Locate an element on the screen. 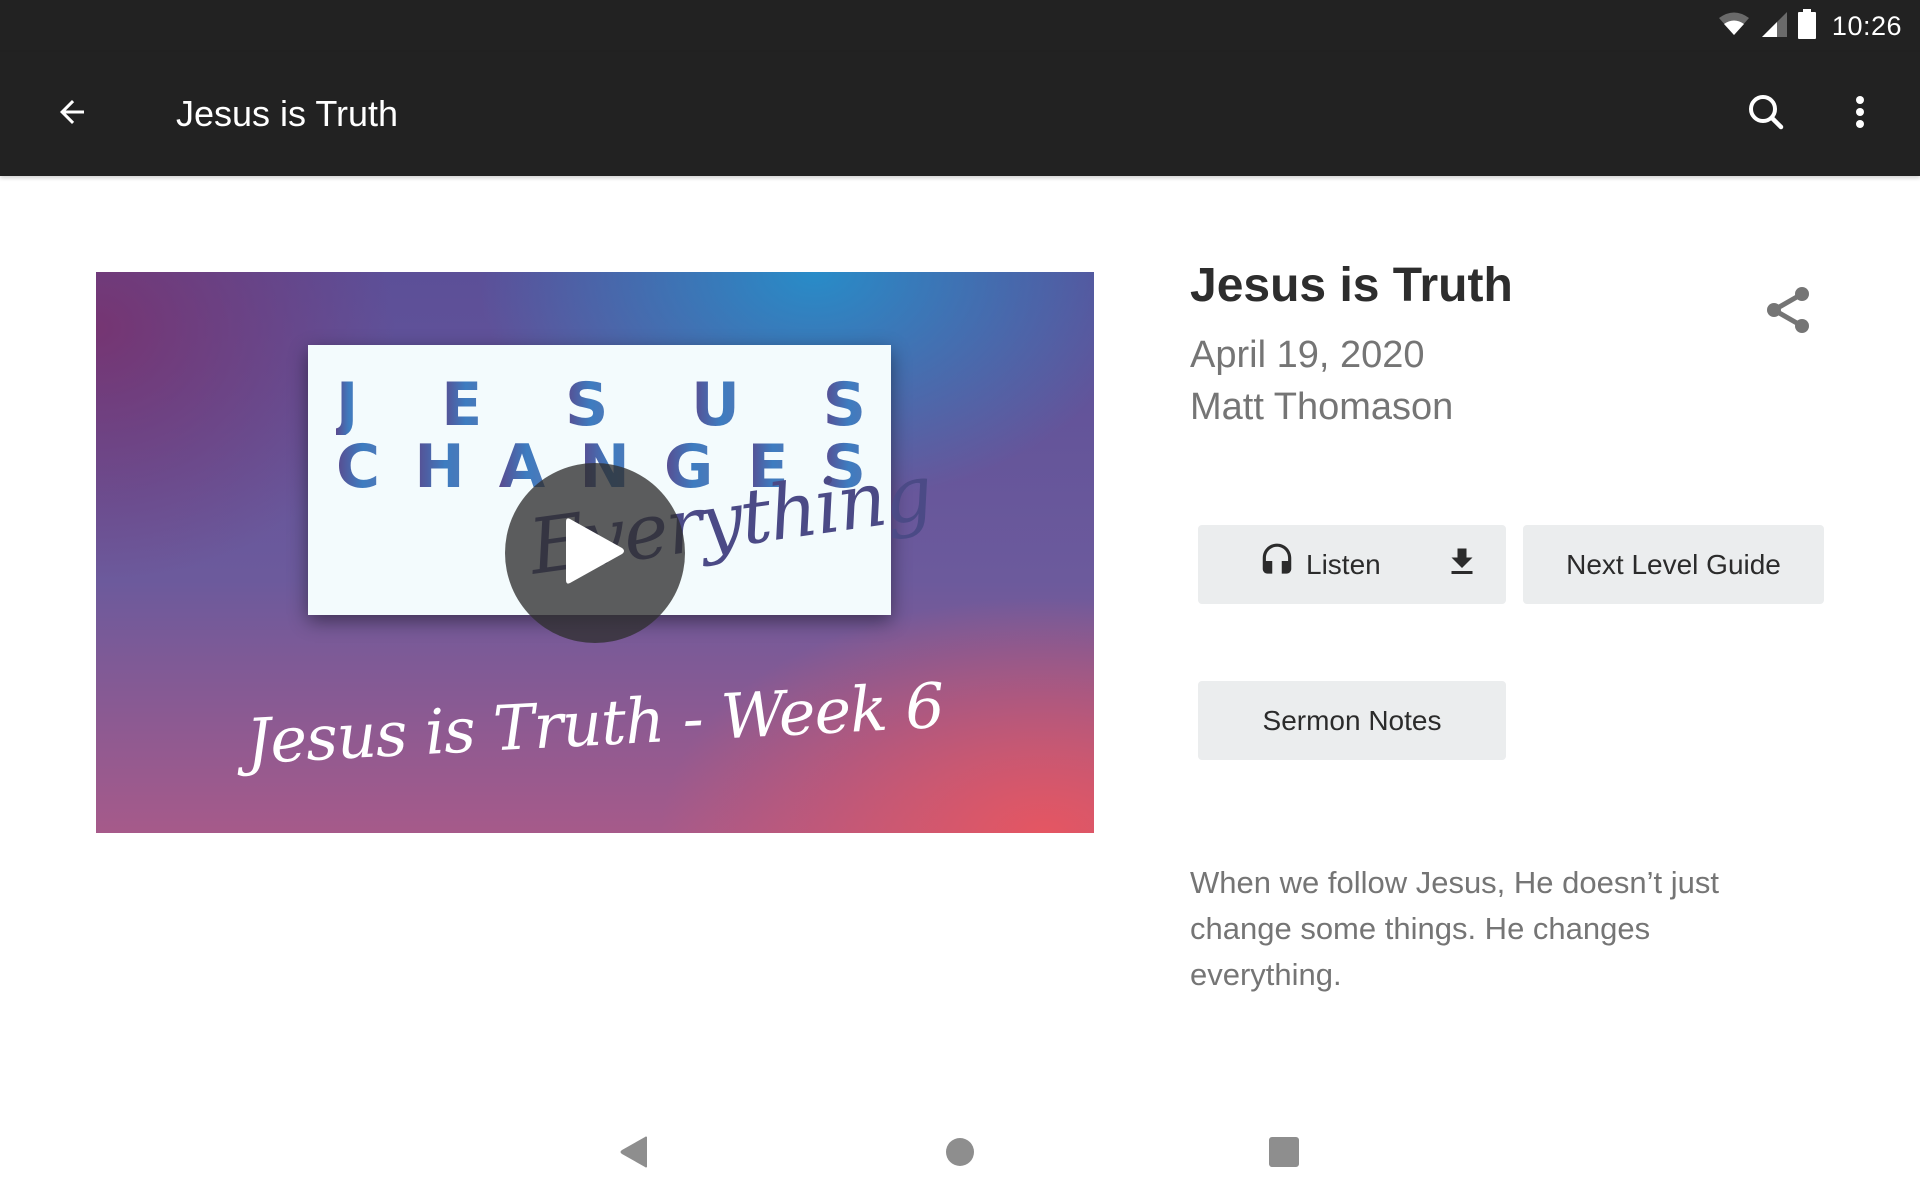  toolbar-title: Jesus is Truth is located at coordinates (287, 113).